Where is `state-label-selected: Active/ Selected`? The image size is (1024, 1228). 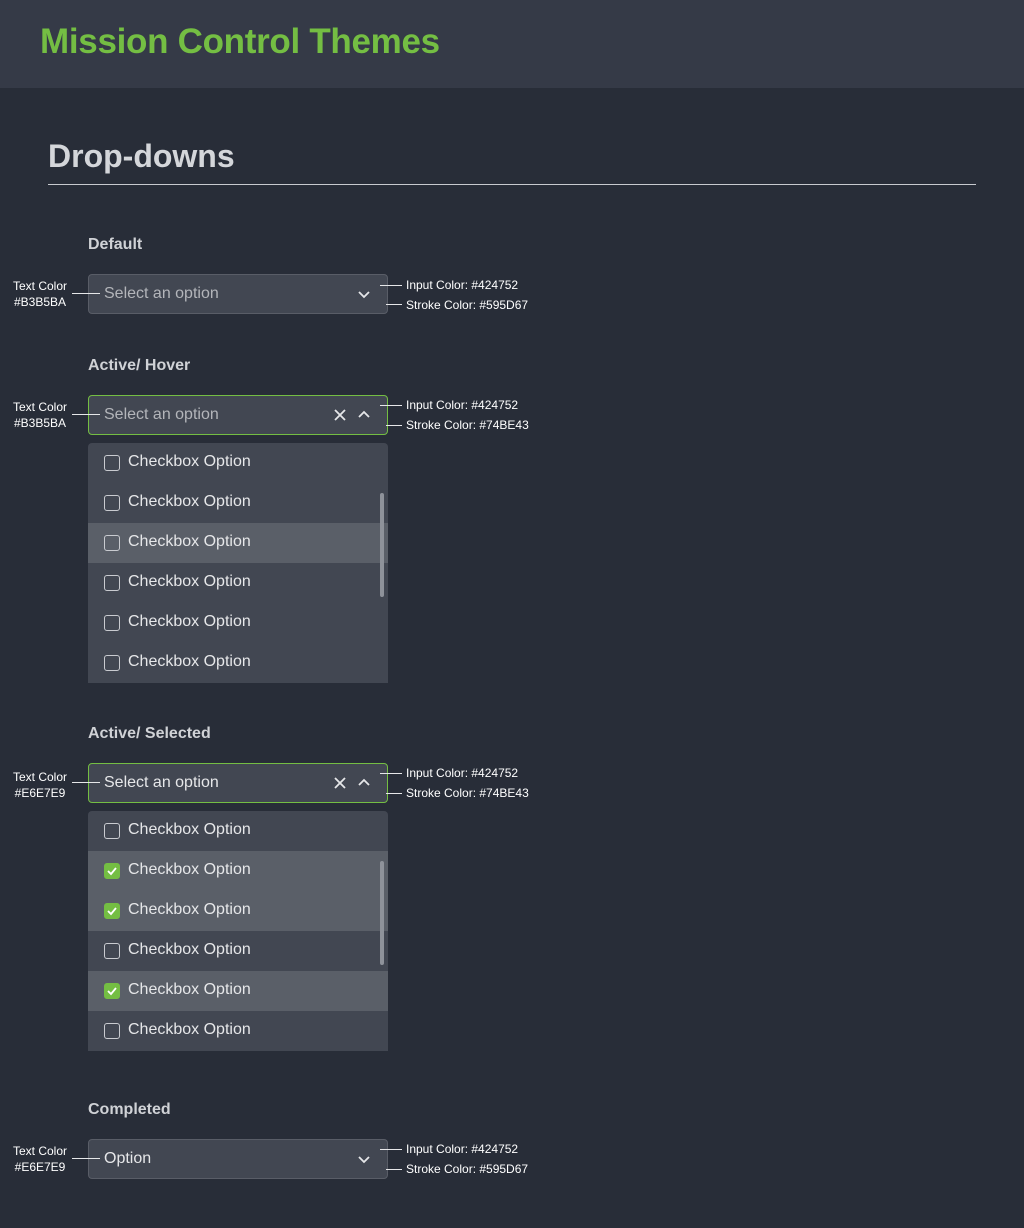
state-label-selected: Active/ Selected is located at coordinates (149, 733).